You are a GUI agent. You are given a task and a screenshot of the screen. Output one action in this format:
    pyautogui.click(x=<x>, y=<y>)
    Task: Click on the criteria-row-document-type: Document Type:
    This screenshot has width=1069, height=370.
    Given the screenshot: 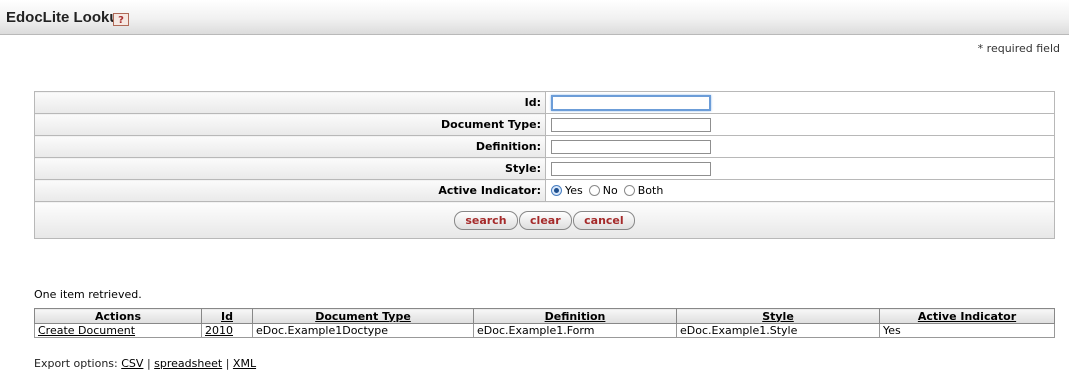 What is the action you would take?
    pyautogui.click(x=544, y=124)
    